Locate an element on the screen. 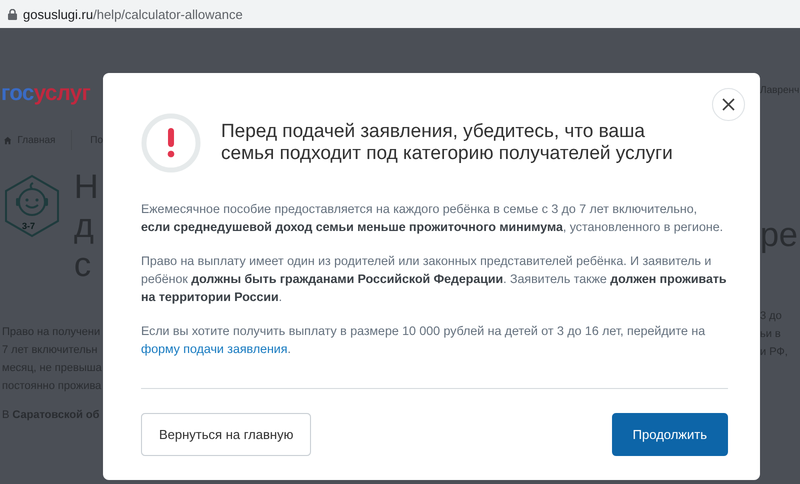  lock-icon is located at coordinates (12, 14).